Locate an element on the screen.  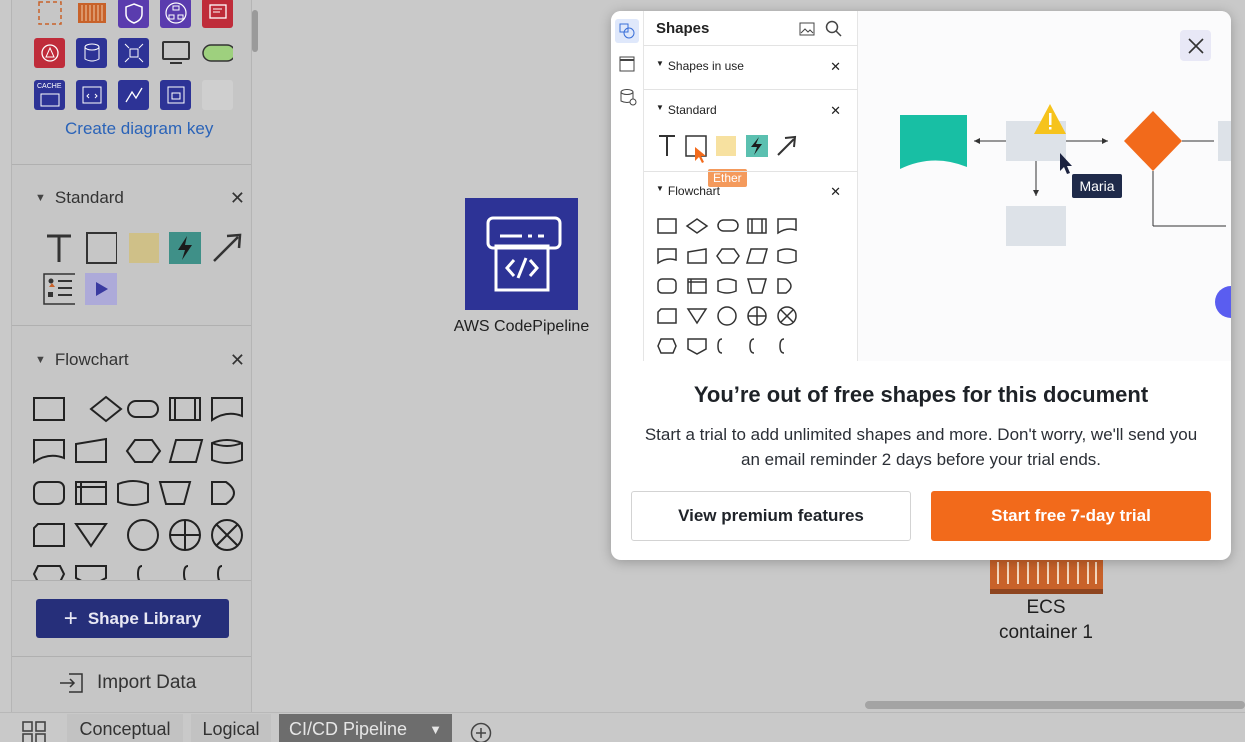
close-modal-button is located at coordinates (1195, 45).